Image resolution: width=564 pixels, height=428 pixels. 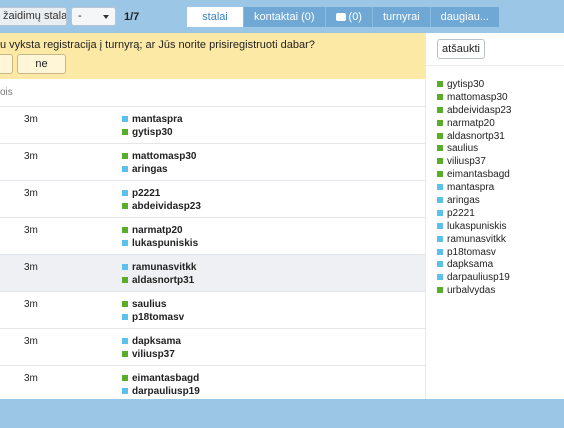 I want to click on player-one: ramunasvitkk, so click(x=159, y=267).